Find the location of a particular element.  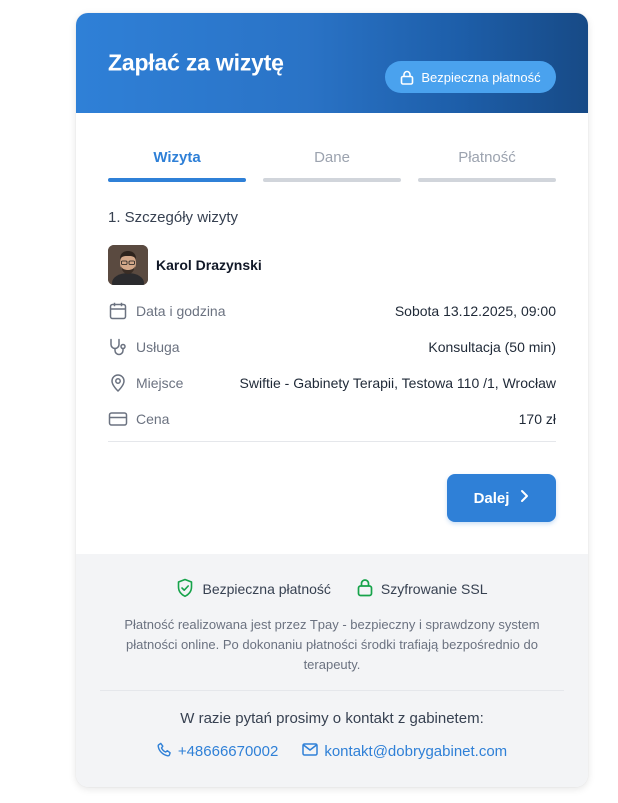

section-title: 1. Szczegóły wizyty is located at coordinates (173, 217).